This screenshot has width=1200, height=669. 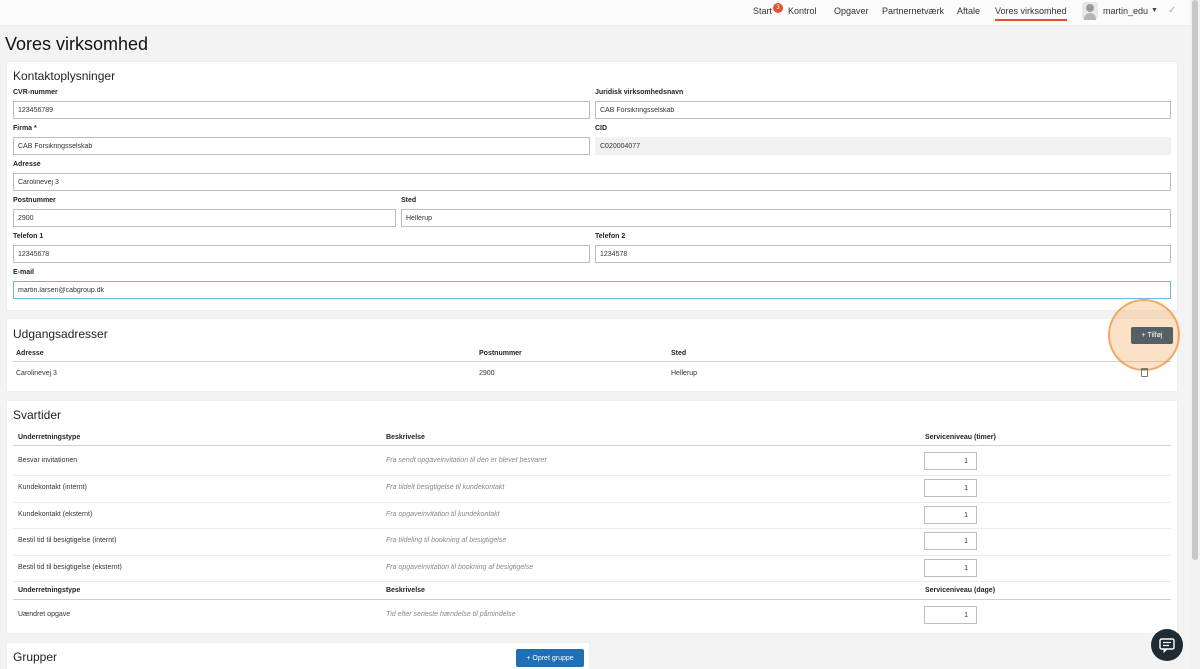 What do you see at coordinates (64, 76) in the screenshot?
I see `contact-title: Kontaktoplysninger` at bounding box center [64, 76].